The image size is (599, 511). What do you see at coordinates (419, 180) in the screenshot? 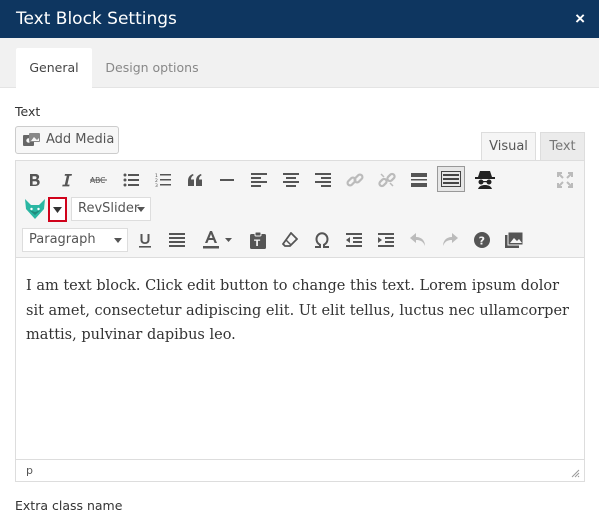
I see `read-more-icon` at bounding box center [419, 180].